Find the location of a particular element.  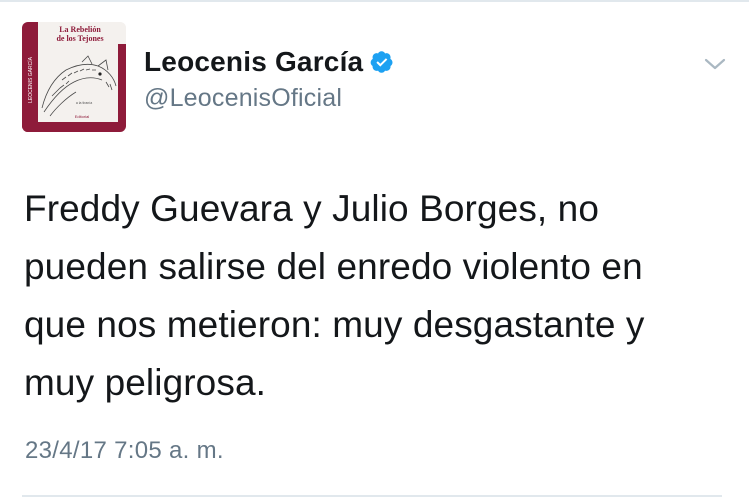

book-publisher: Editorial is located at coordinates (82, 116).